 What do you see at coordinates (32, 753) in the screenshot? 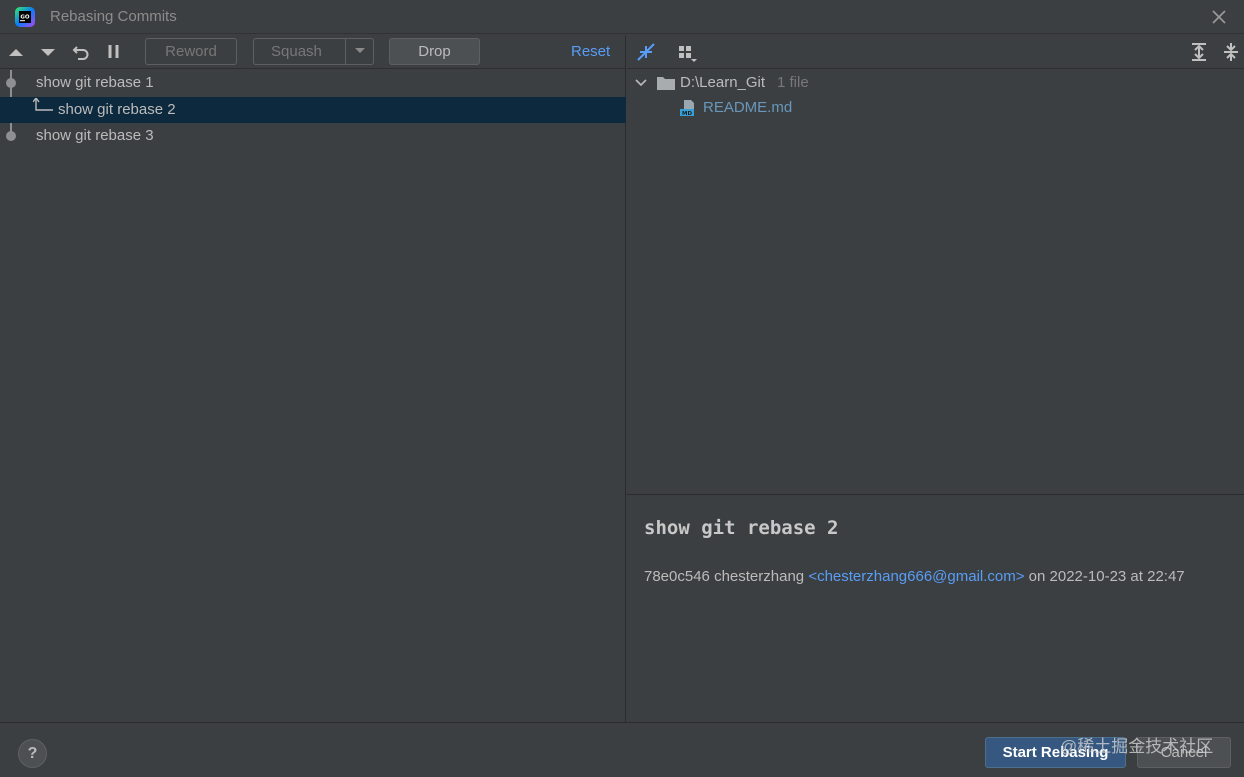
I see `help-button: ?` at bounding box center [32, 753].